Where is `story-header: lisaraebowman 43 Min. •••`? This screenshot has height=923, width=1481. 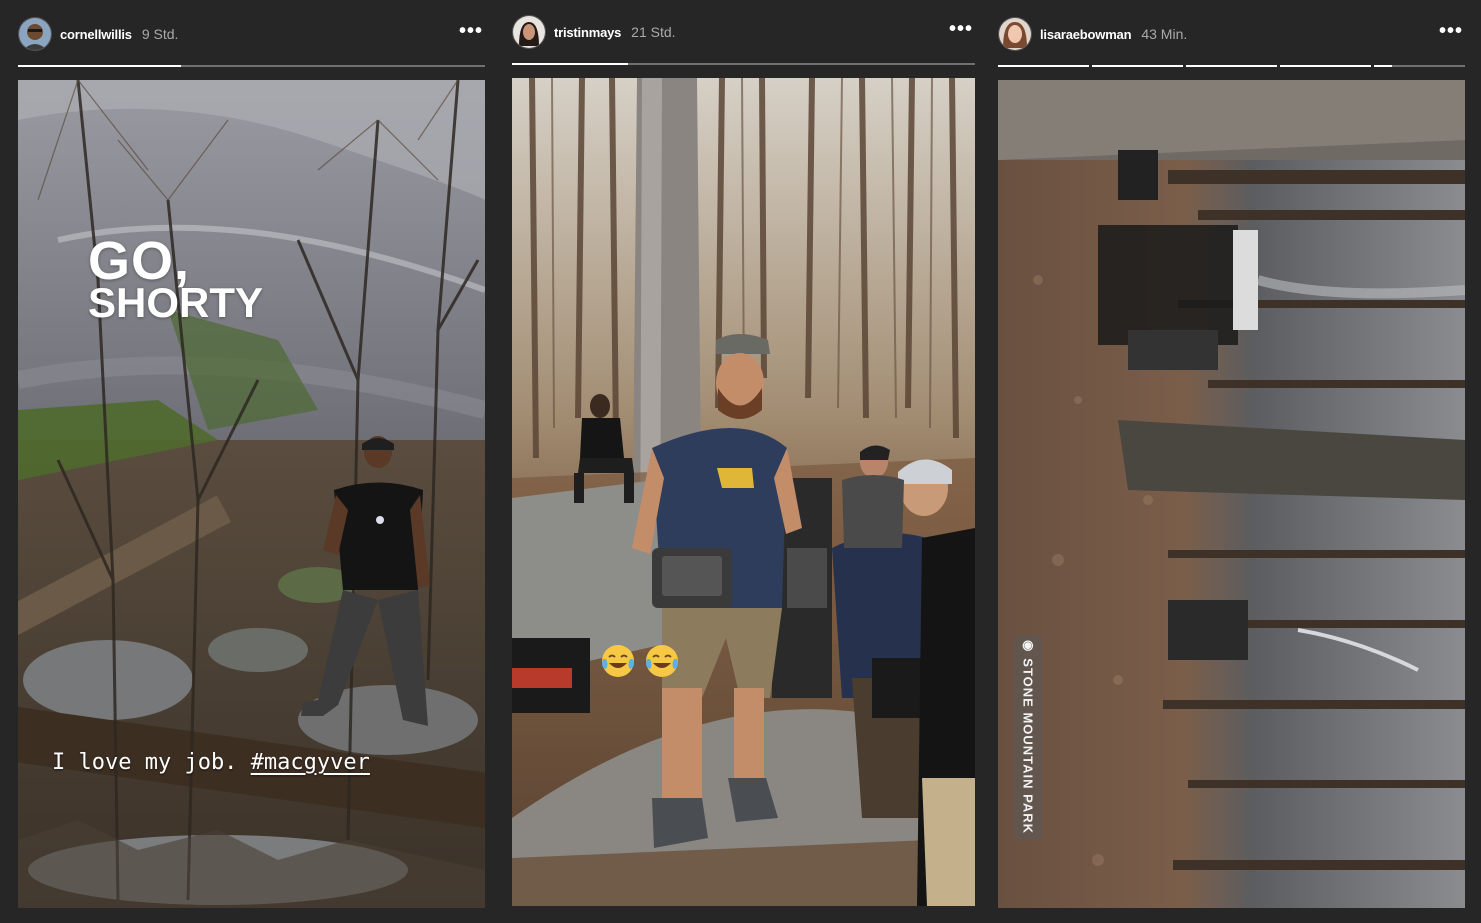
story-header: lisaraebowman 43 Min. ••• is located at coordinates (1231, 34).